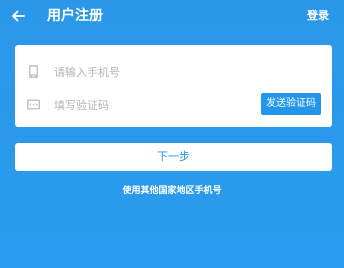  I want to click on other-region-phone-link: 使用其他国家地区手机号, so click(172, 191).